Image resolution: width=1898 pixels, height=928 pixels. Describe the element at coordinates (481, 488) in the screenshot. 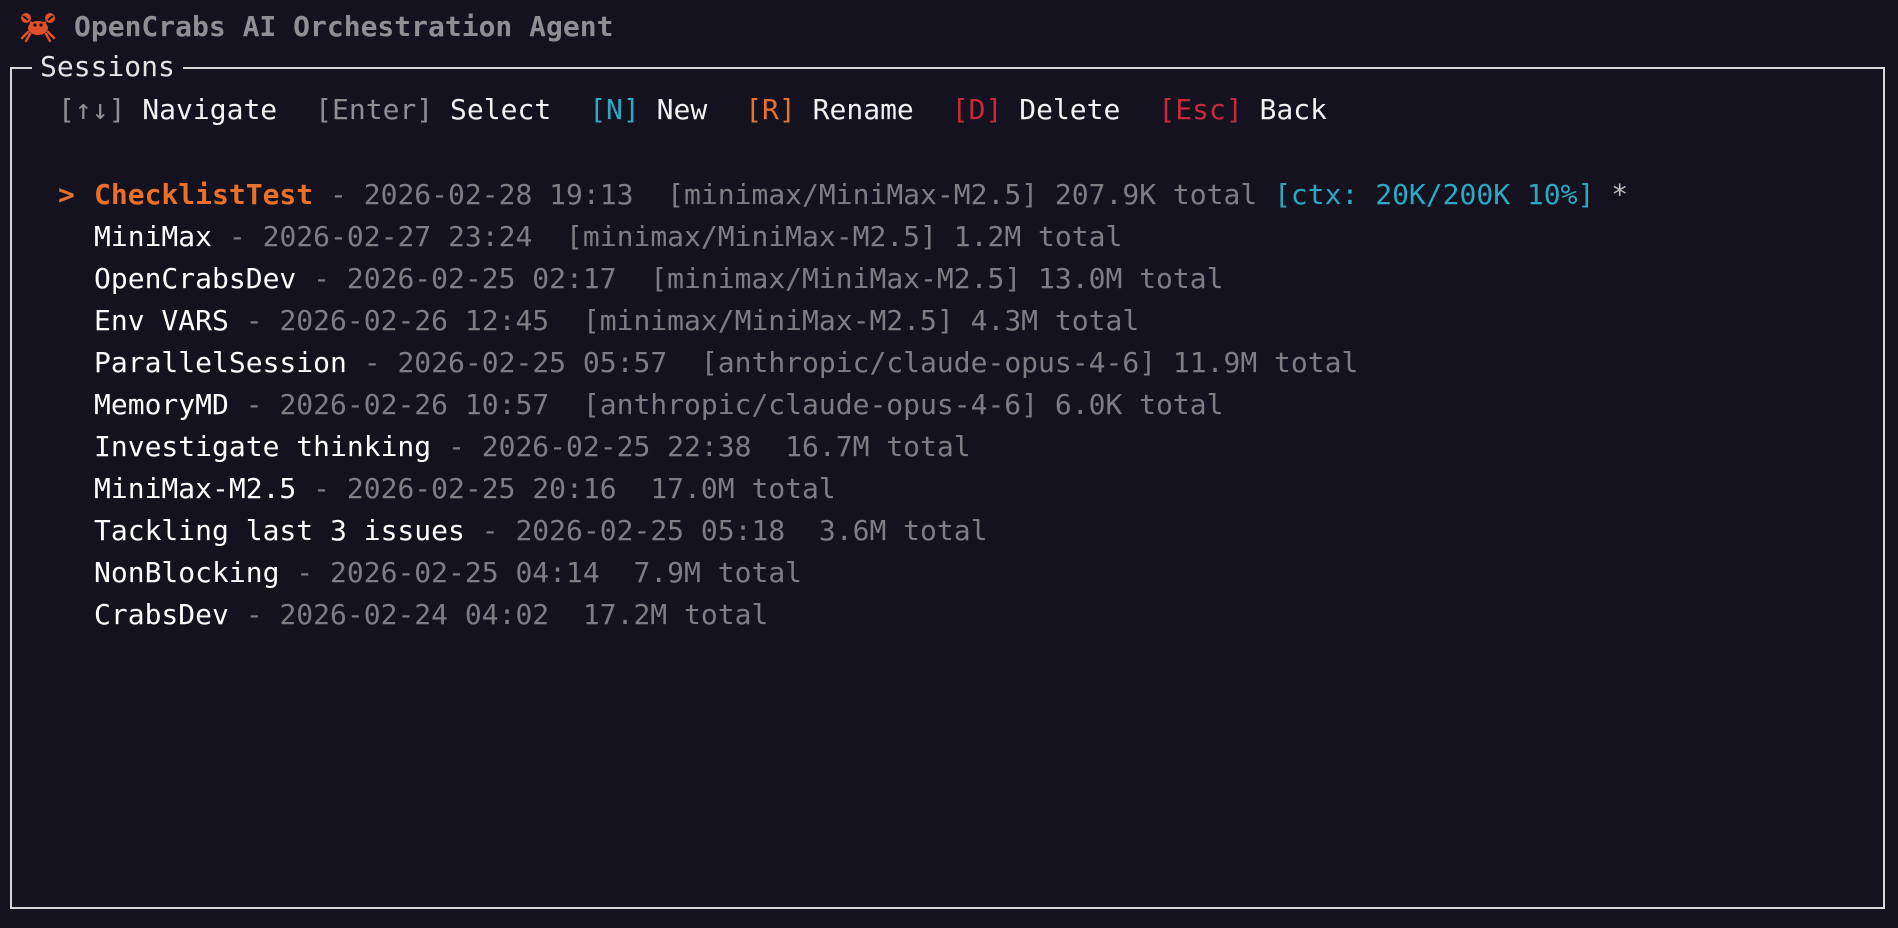

I see `session-datetime: 2026-02-25 20:16` at that location.